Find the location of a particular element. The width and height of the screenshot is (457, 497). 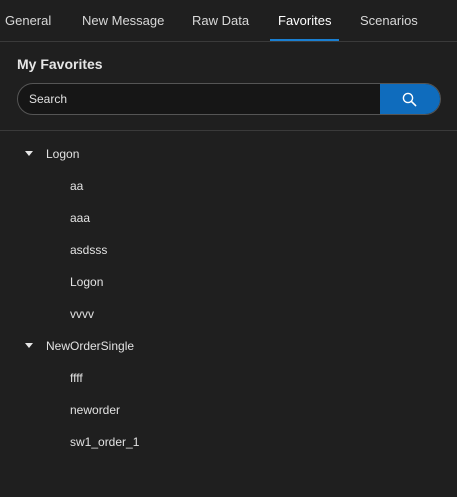

tree-item: neworder is located at coordinates (228, 410).